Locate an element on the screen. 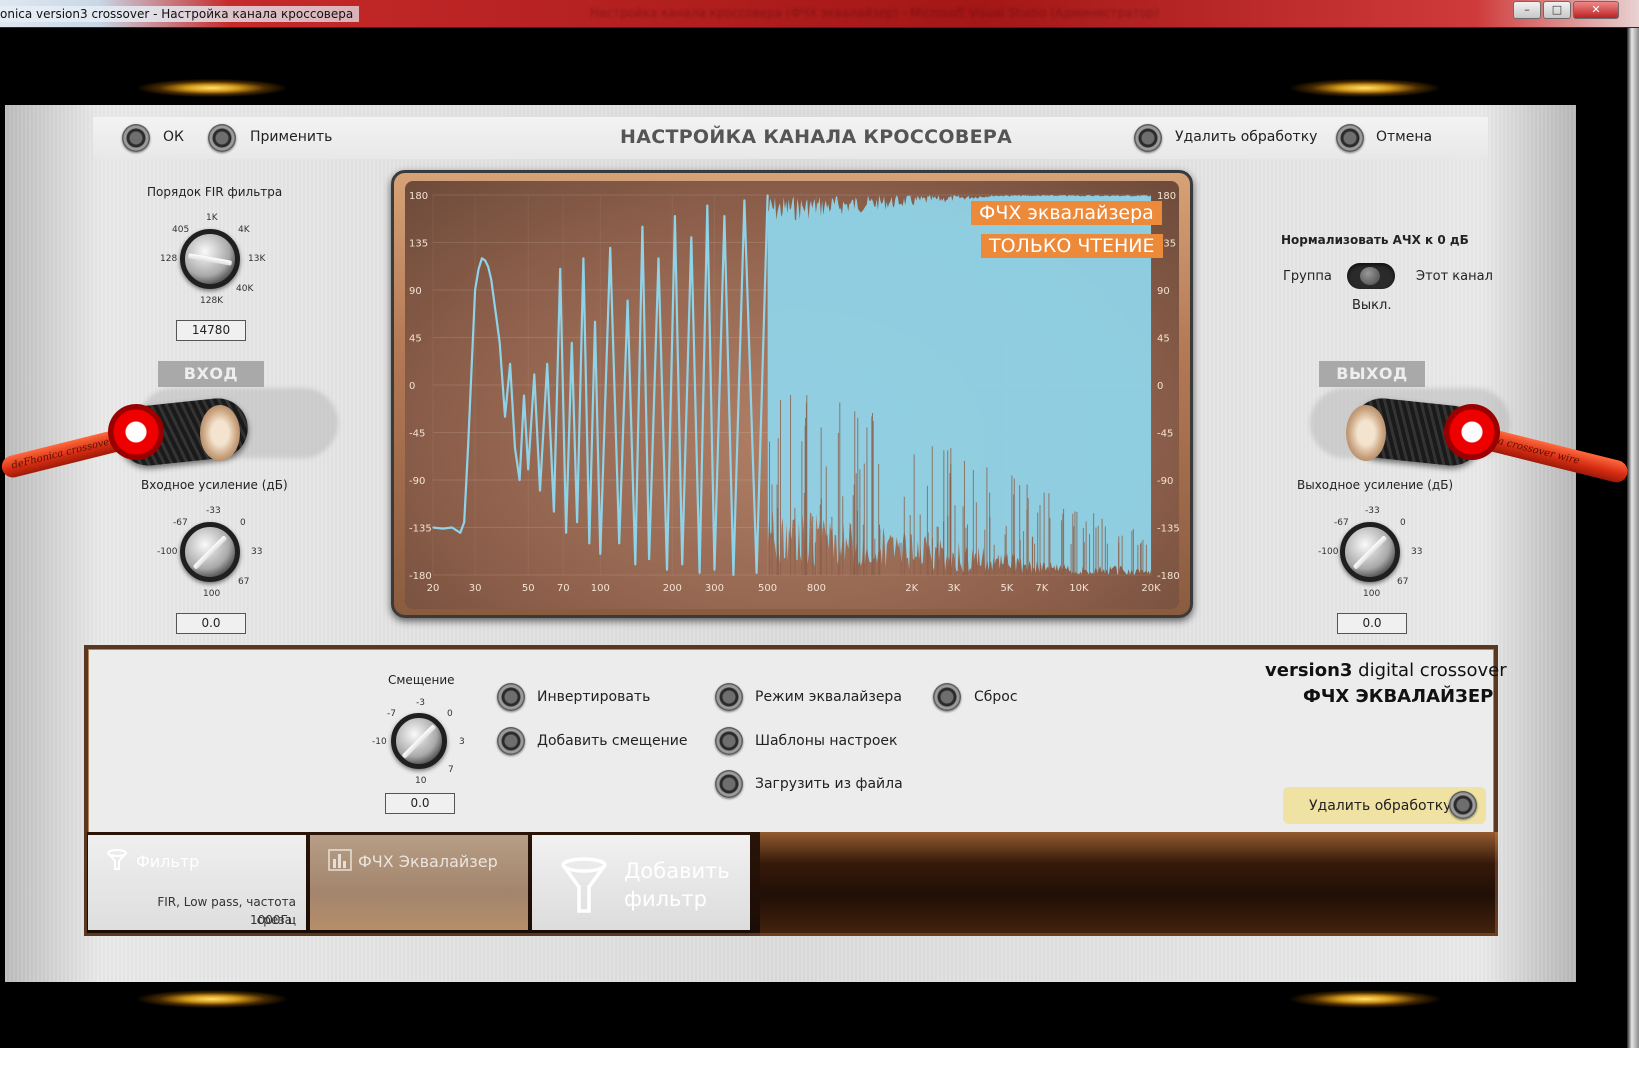 The image size is (1639, 1066). normalize-toggle is located at coordinates (1371, 276).